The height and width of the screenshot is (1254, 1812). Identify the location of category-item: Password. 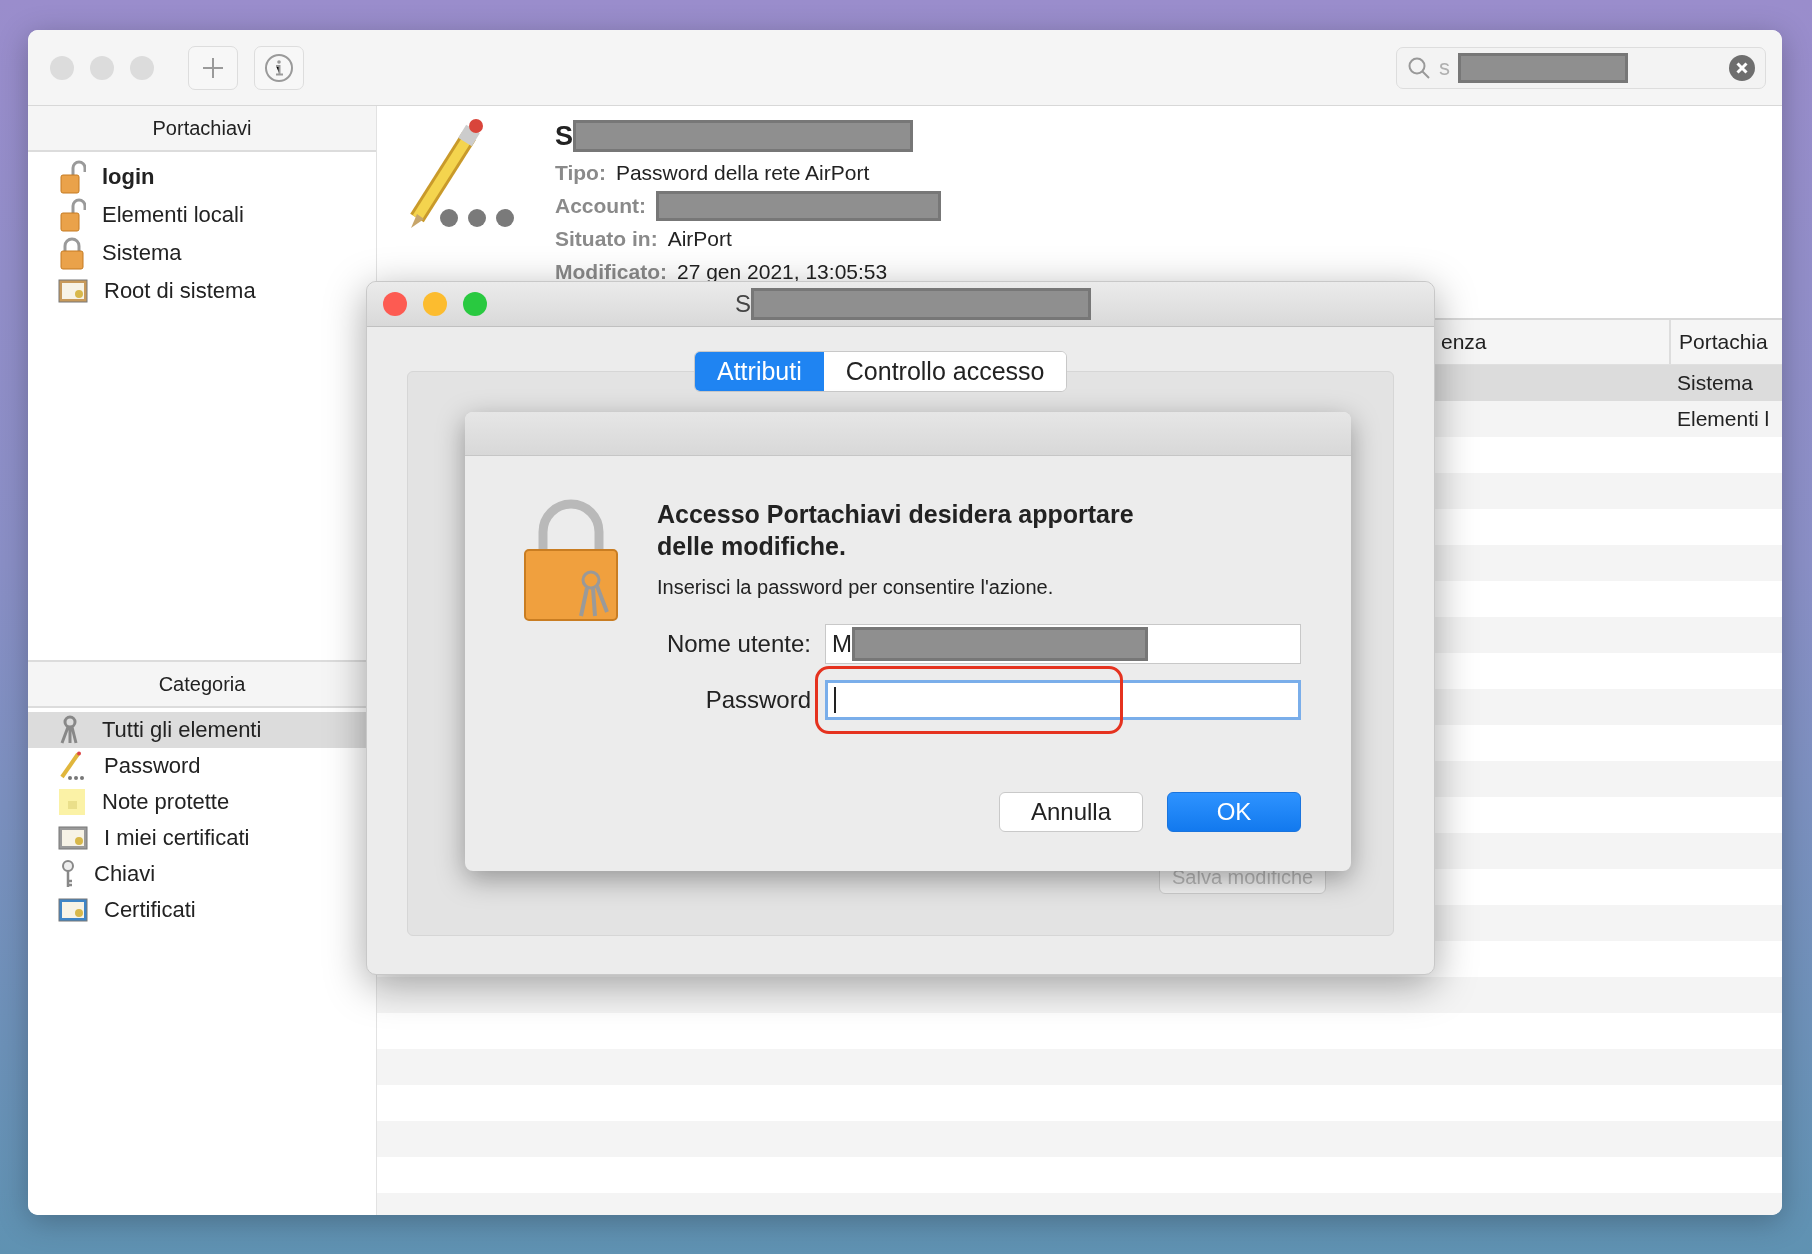
(202, 766).